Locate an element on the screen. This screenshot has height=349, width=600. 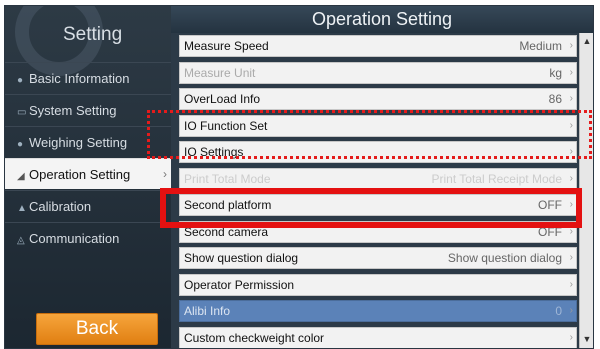
weighing-icon: ● is located at coordinates (20, 144).